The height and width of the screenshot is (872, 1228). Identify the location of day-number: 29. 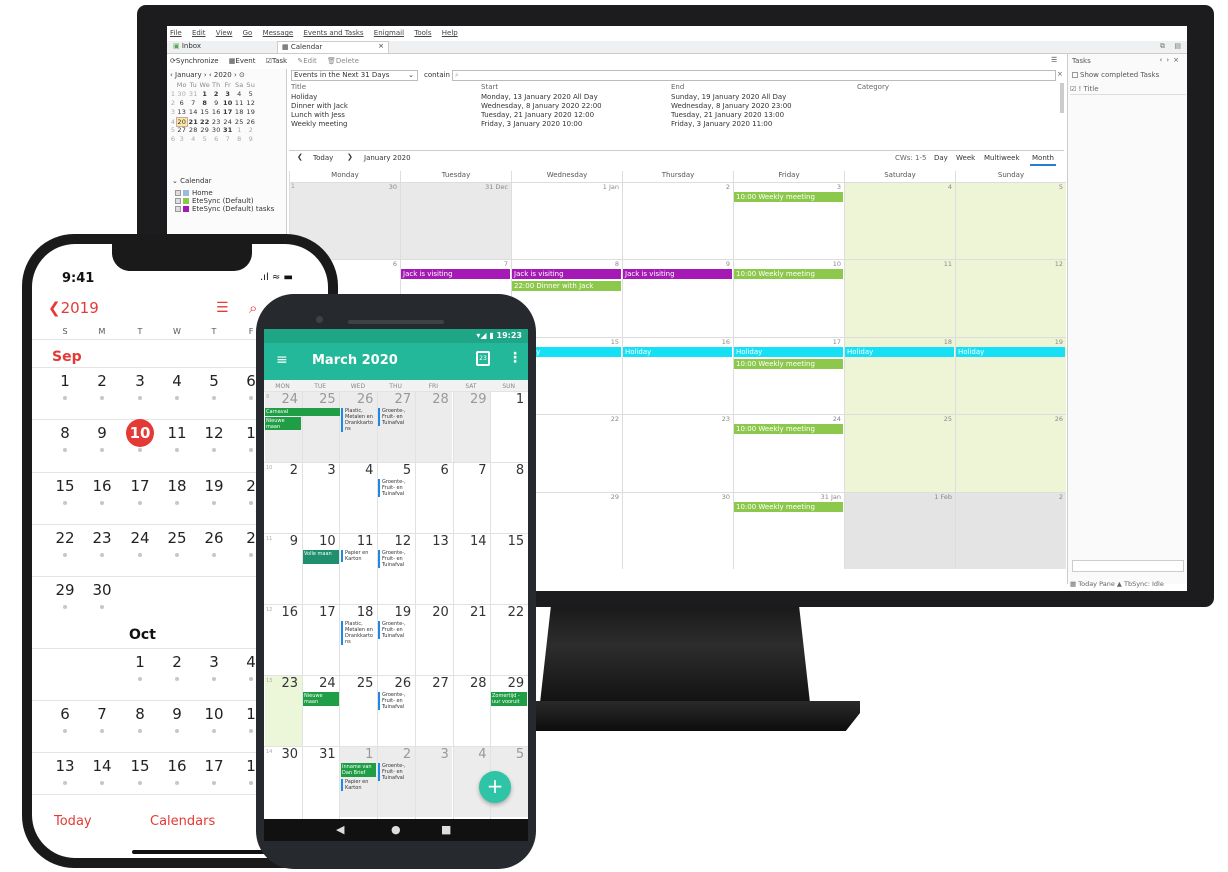
(65, 590).